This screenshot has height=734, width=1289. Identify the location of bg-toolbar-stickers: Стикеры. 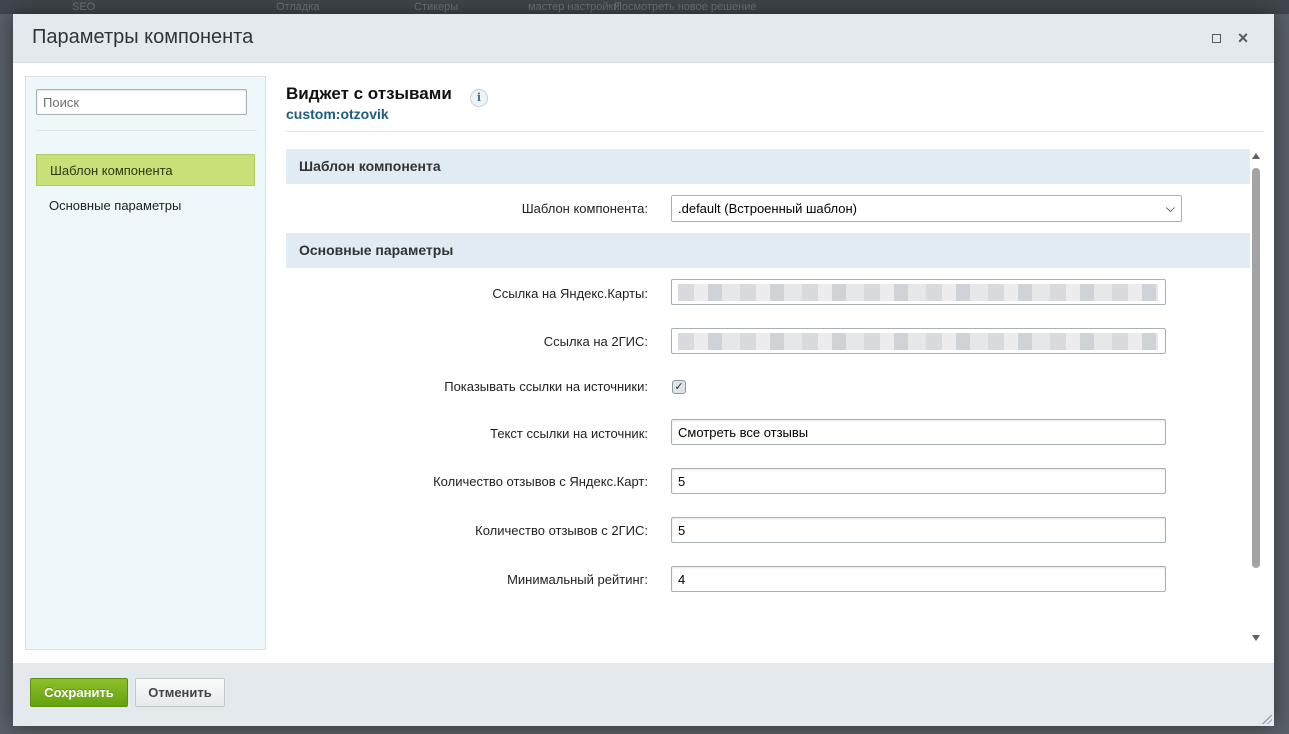
(436, 7).